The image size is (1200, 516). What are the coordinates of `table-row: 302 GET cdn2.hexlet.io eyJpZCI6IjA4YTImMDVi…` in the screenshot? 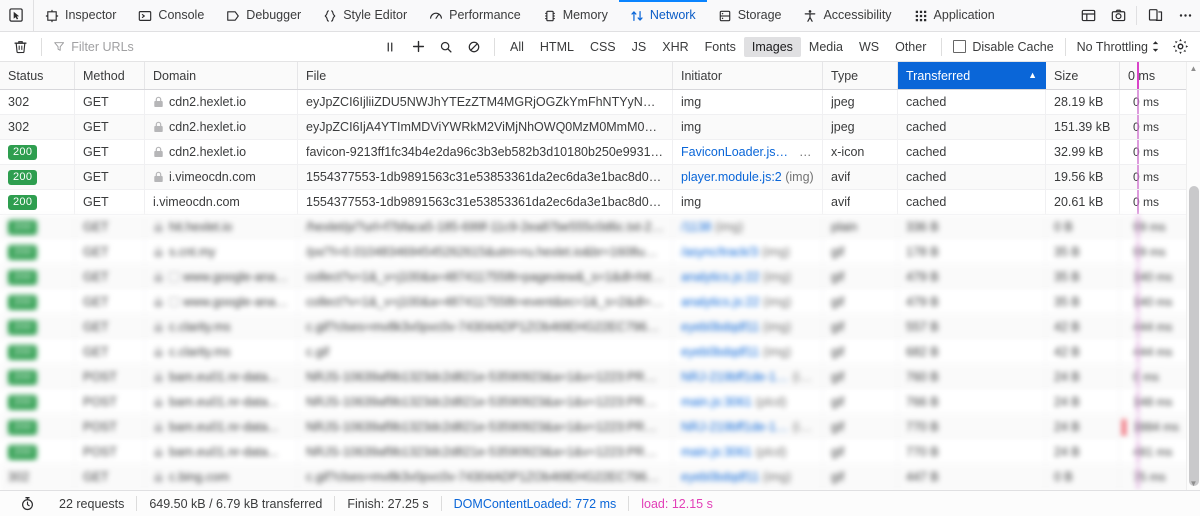 It's located at (600, 127).